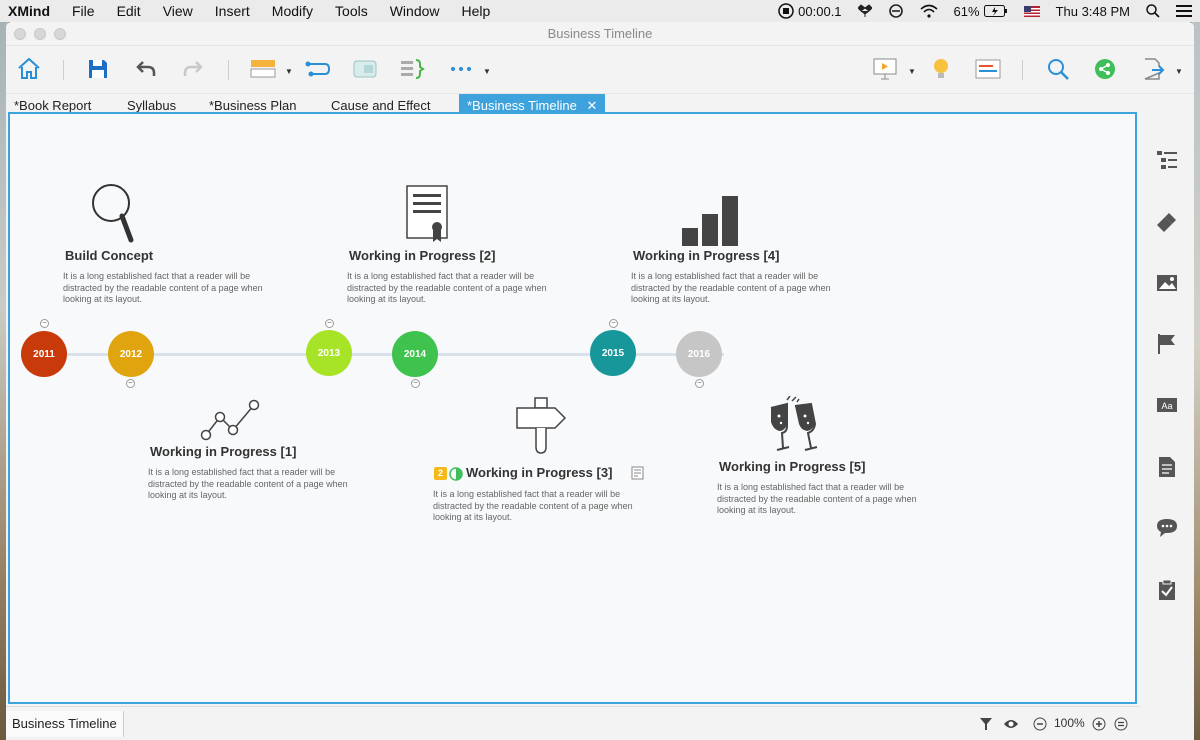 Image resolution: width=1200 pixels, height=740 pixels. I want to click on champagne-icon, so click(796, 429).